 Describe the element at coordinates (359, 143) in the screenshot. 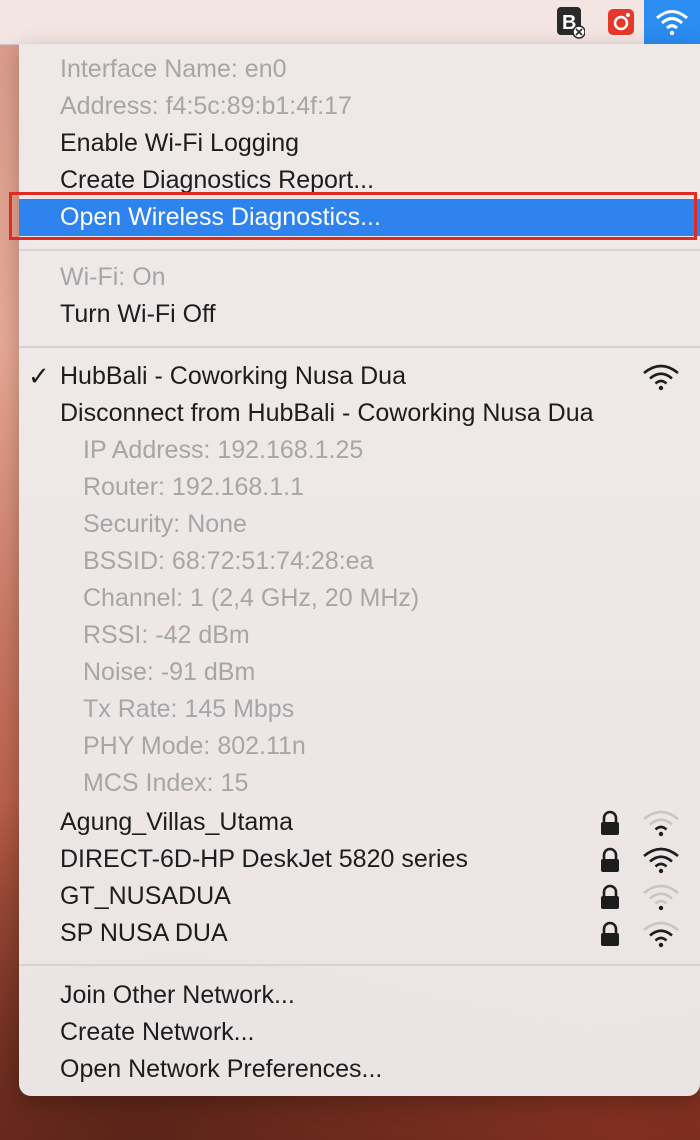

I see `enable-wifi-logging-item: Enable Wi-Fi Logging` at that location.